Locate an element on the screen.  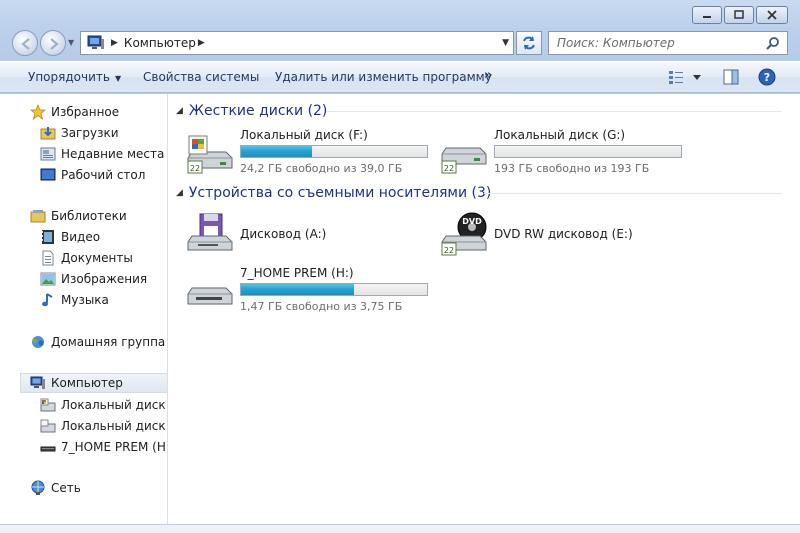
sidebar-label: Локальный диск (F:) is located at coordinates (114, 405).